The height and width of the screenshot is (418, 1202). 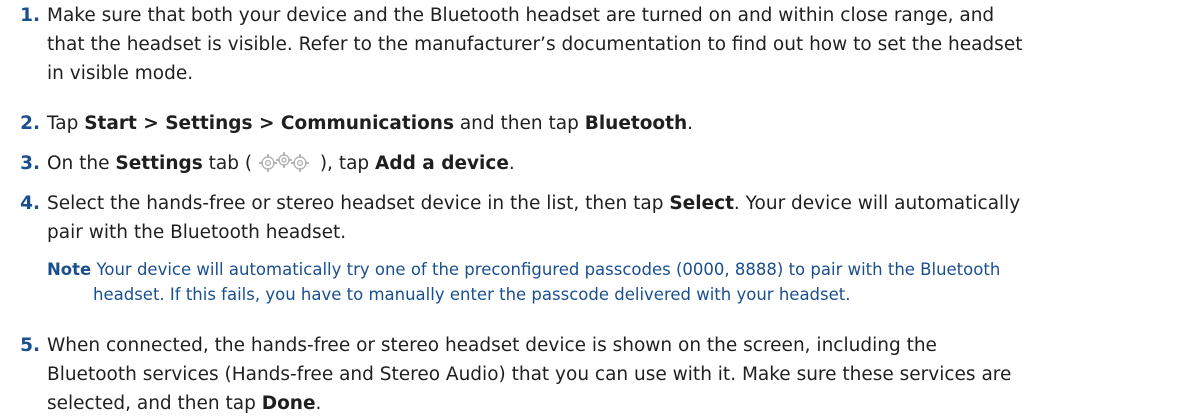 What do you see at coordinates (30, 123) in the screenshot?
I see `step-number: 2.` at bounding box center [30, 123].